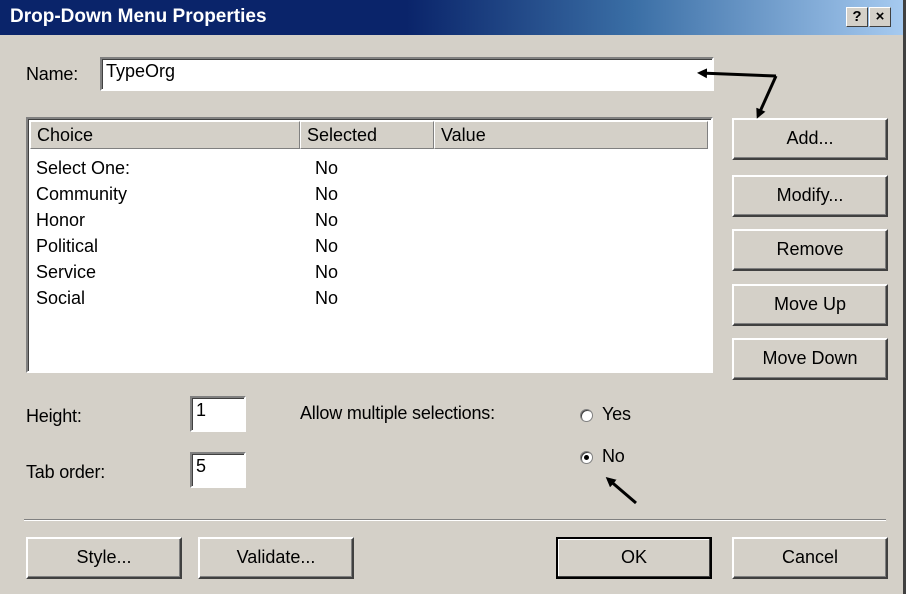  What do you see at coordinates (187, 249) in the screenshot?
I see `list-item: Political No` at bounding box center [187, 249].